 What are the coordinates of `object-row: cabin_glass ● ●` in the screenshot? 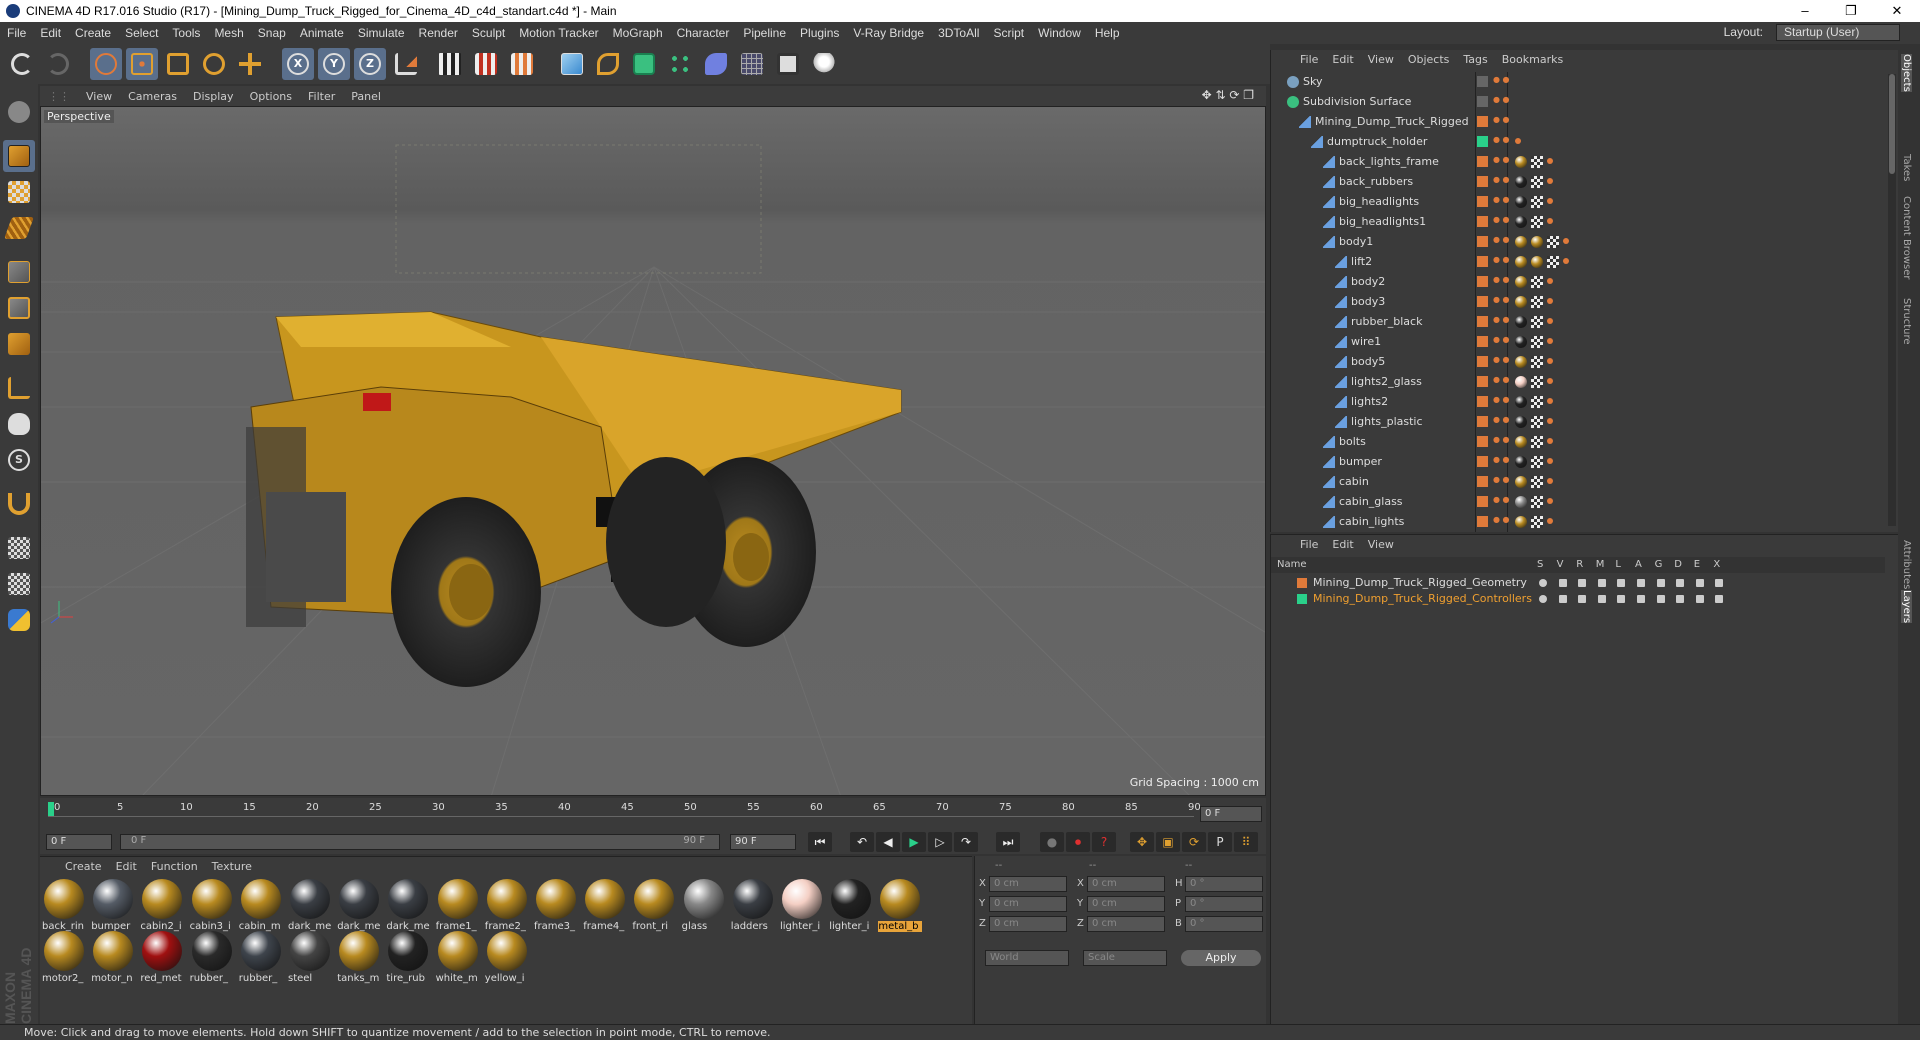 It's located at (1578, 502).